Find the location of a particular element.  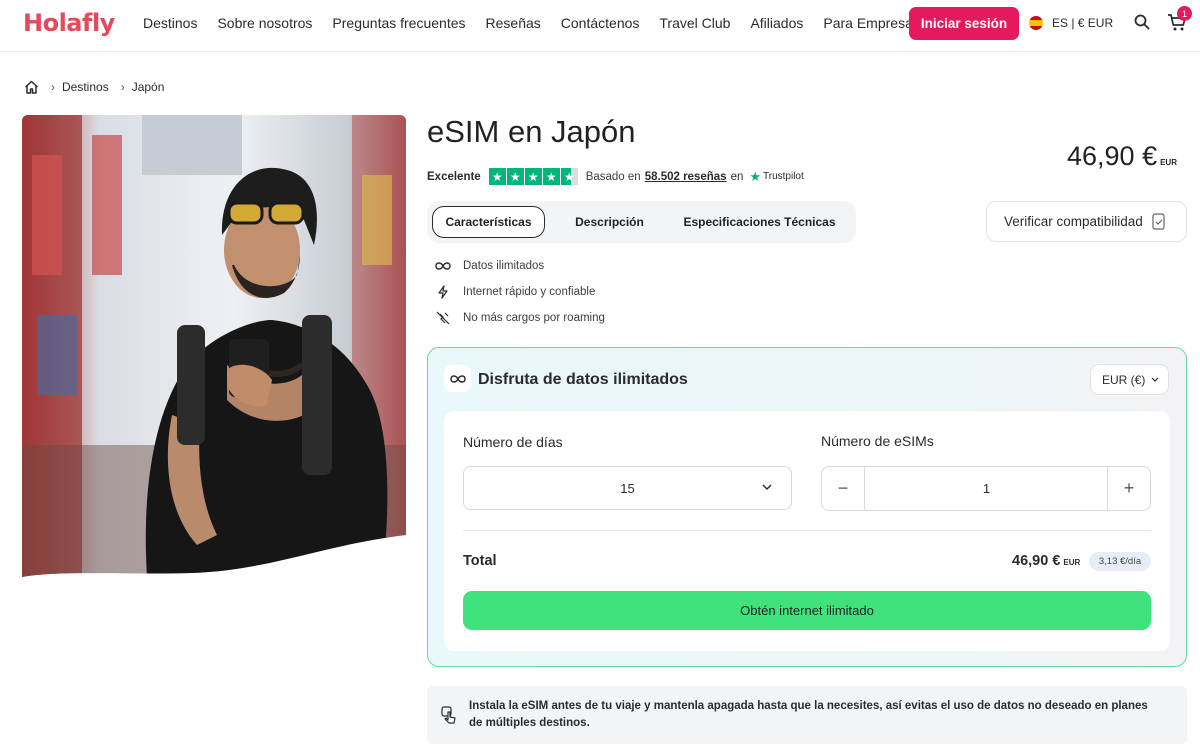

cart-count-badge: 1 is located at coordinates (1184, 13).